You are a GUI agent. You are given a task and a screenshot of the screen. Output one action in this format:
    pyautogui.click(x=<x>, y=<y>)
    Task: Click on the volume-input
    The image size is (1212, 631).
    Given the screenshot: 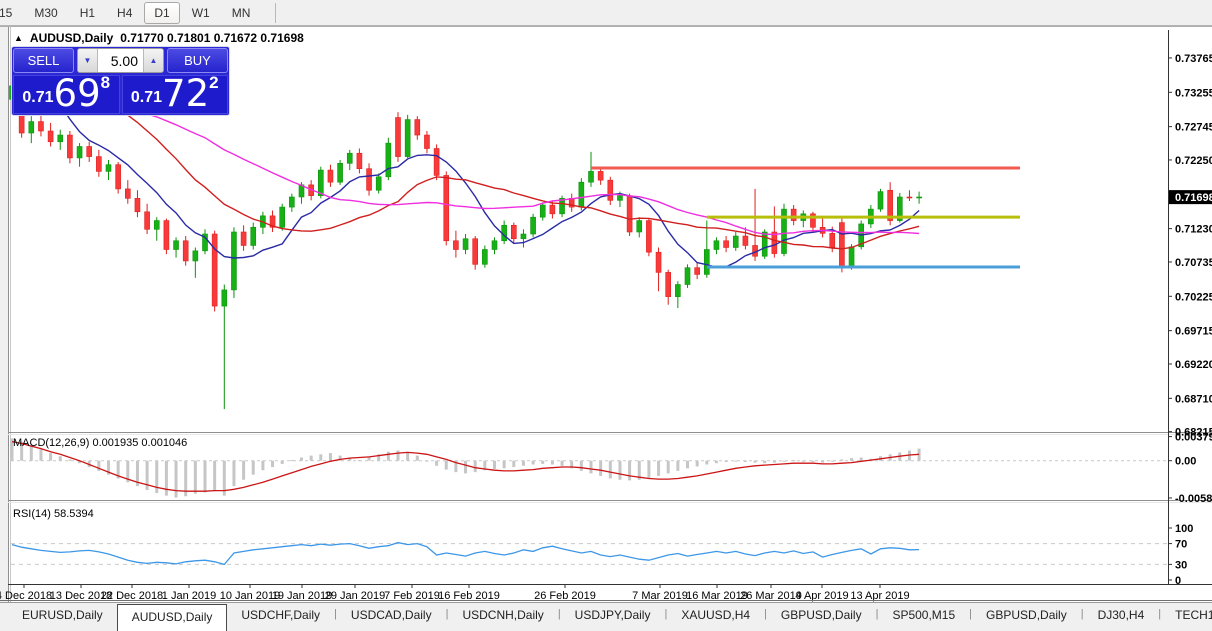 What is the action you would take?
    pyautogui.click(x=120, y=60)
    